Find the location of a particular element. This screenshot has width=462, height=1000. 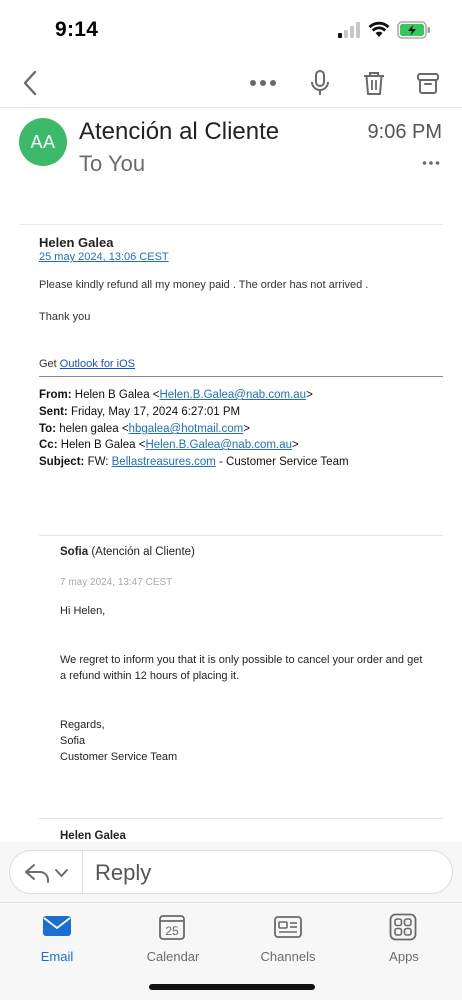

body-date-link: 25 may 2024, 13:06 CEST is located at coordinates (104, 257).